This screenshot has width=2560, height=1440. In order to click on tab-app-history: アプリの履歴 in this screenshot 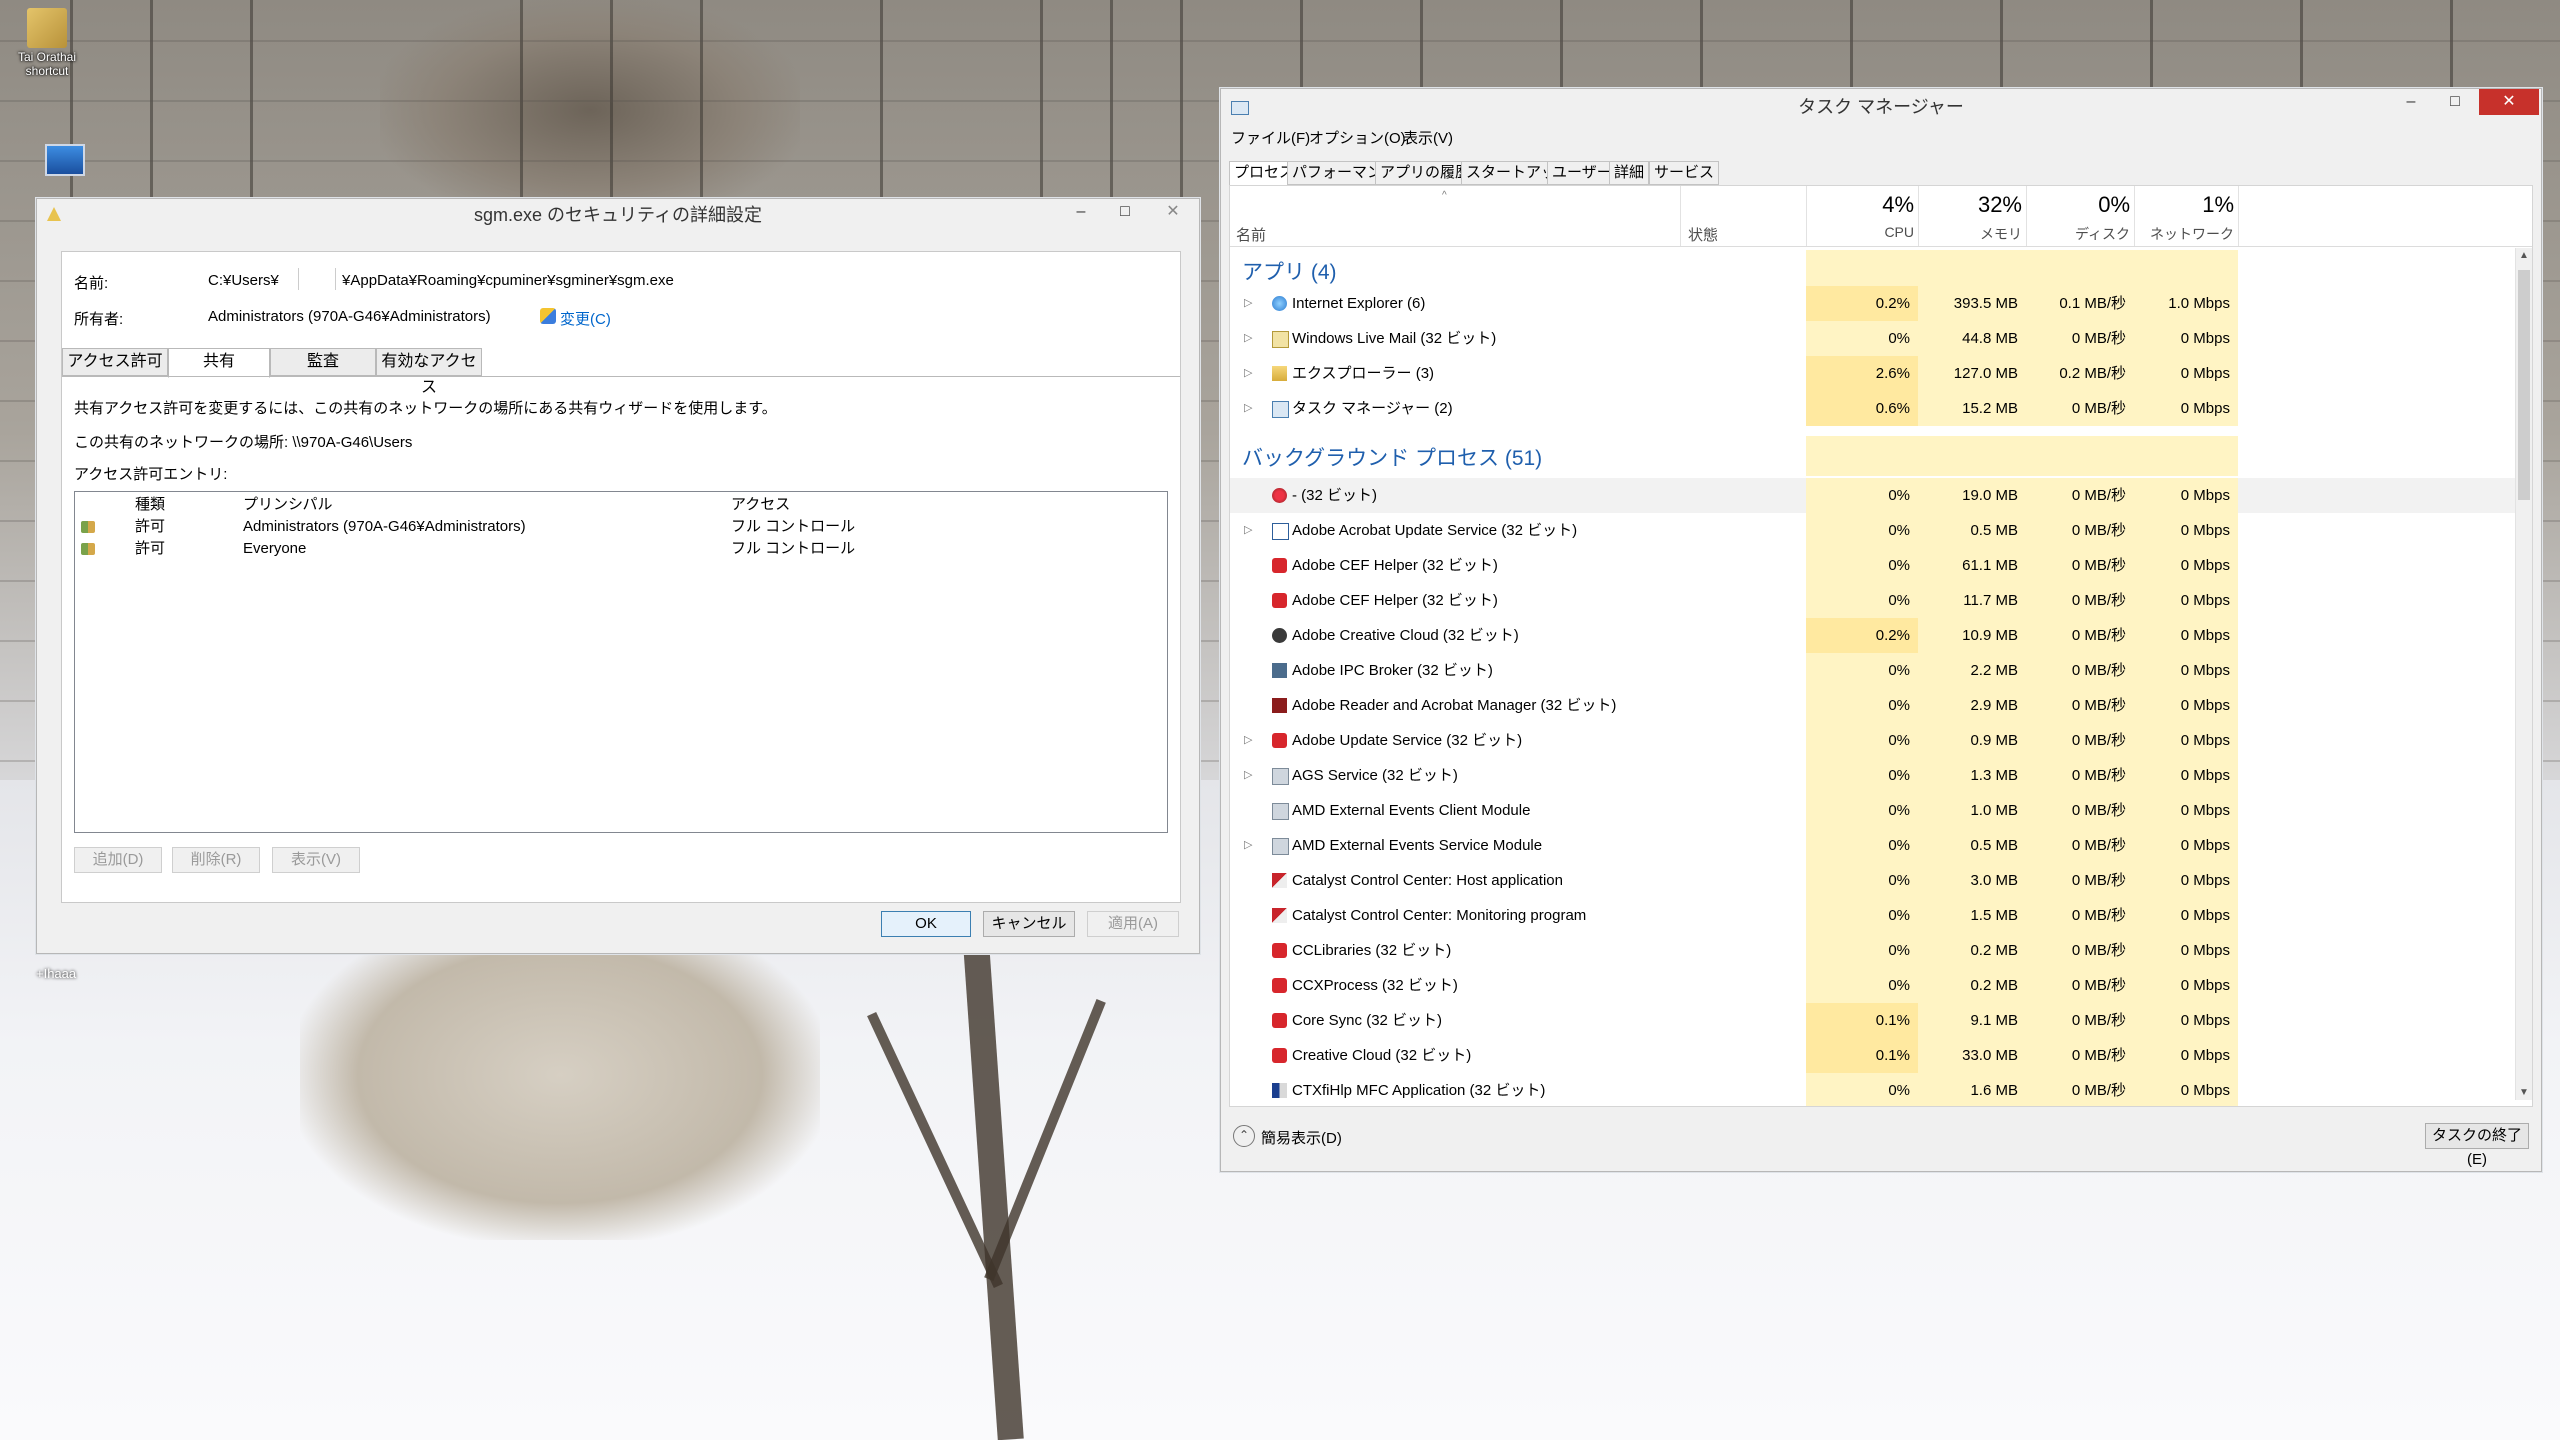, I will do `click(1425, 173)`.